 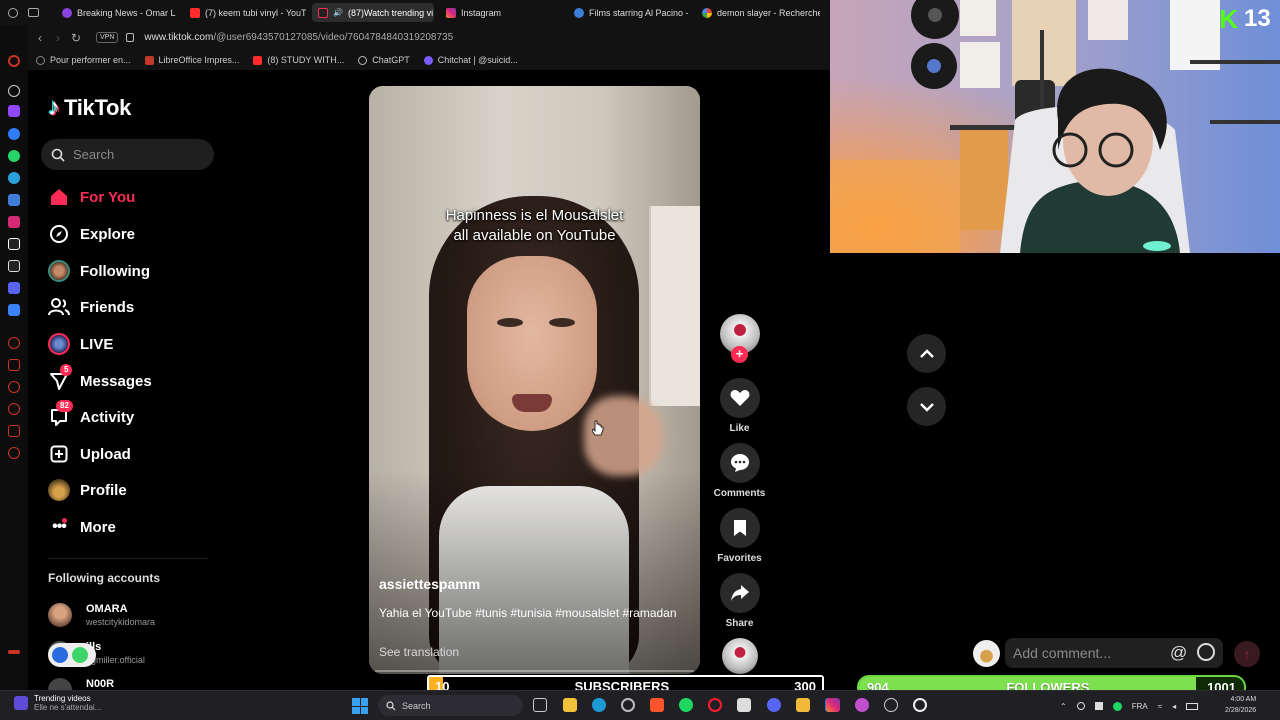 I want to click on following-account: OMARA westcitykidomara, so click(x=101, y=615).